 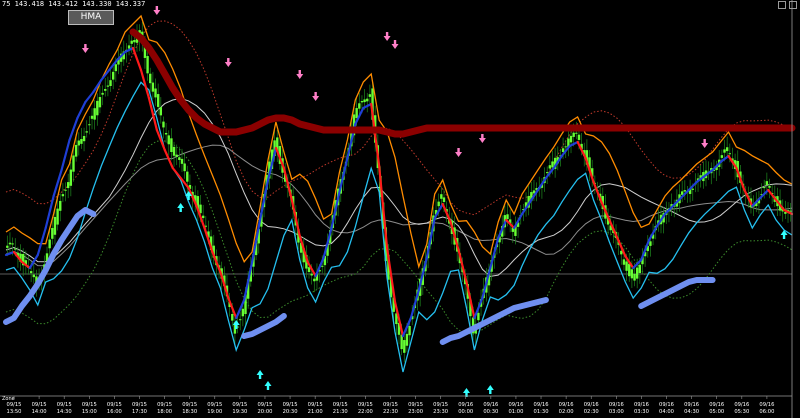 I want to click on time-tick-time: 04:30, so click(x=691, y=412).